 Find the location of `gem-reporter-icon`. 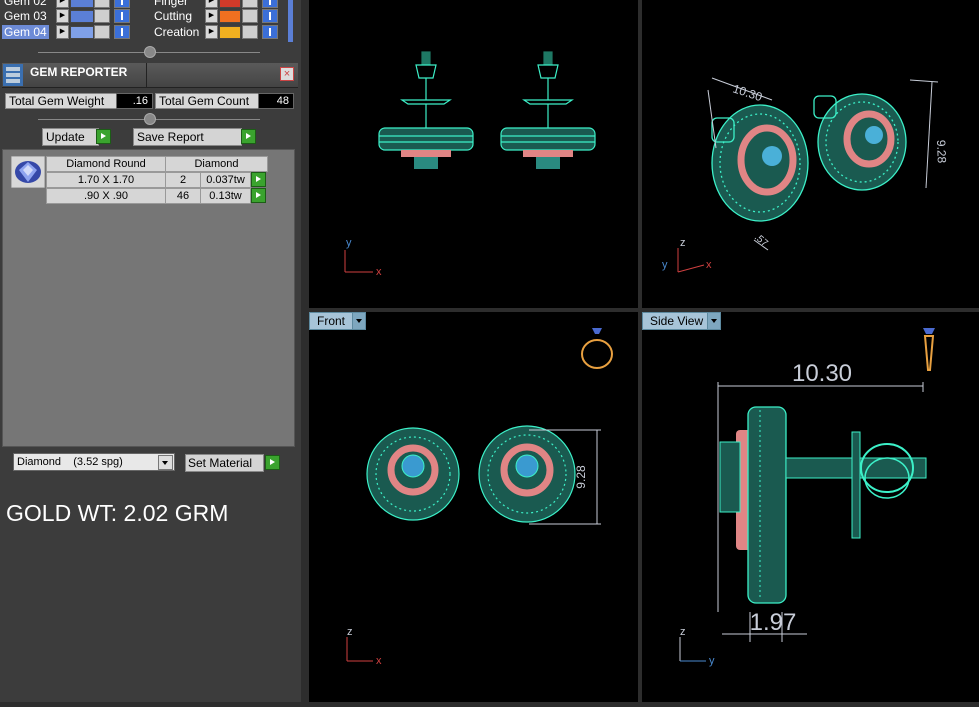

gem-reporter-icon is located at coordinates (13, 75).